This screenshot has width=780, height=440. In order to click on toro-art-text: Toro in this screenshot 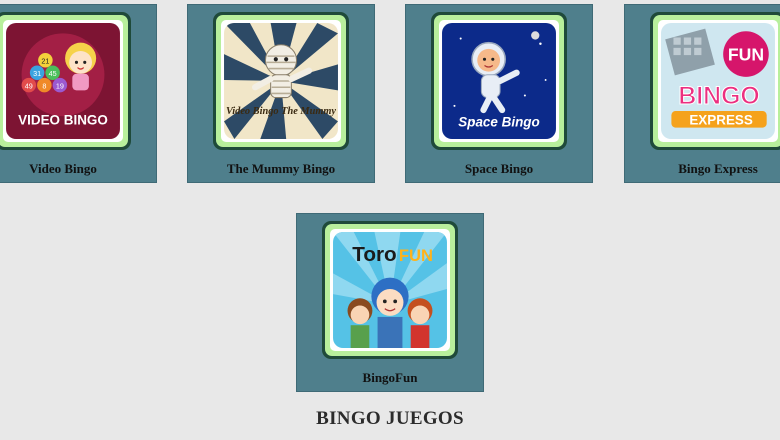, I will do `click(374, 254)`.